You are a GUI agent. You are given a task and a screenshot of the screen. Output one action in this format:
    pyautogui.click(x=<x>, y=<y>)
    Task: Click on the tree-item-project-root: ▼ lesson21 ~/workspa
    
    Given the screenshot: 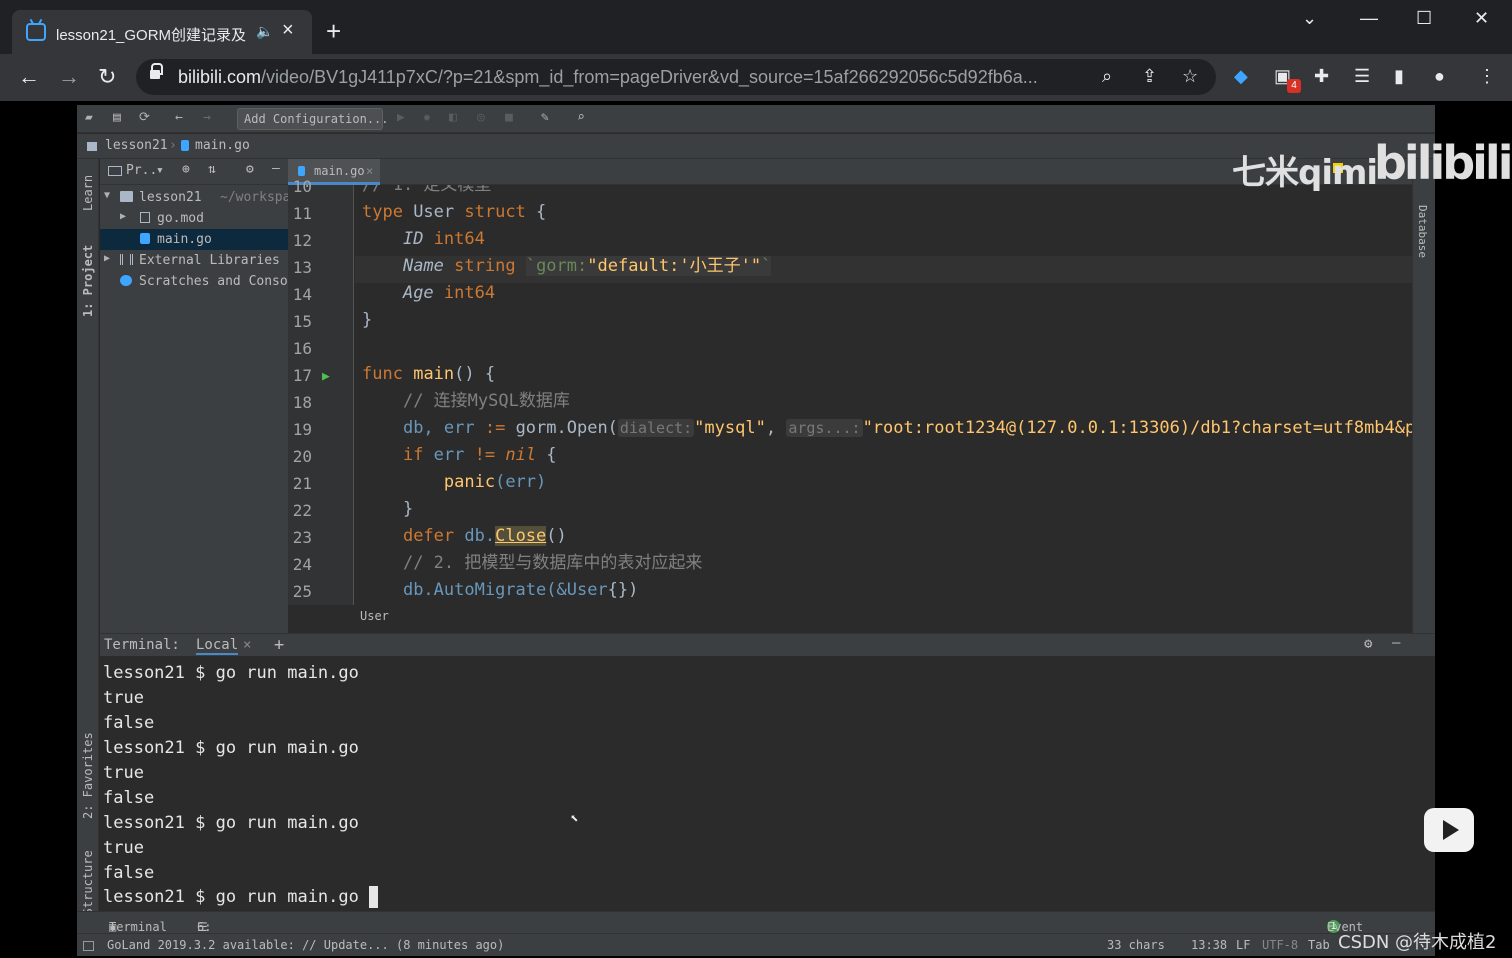 What is the action you would take?
    pyautogui.click(x=194, y=197)
    